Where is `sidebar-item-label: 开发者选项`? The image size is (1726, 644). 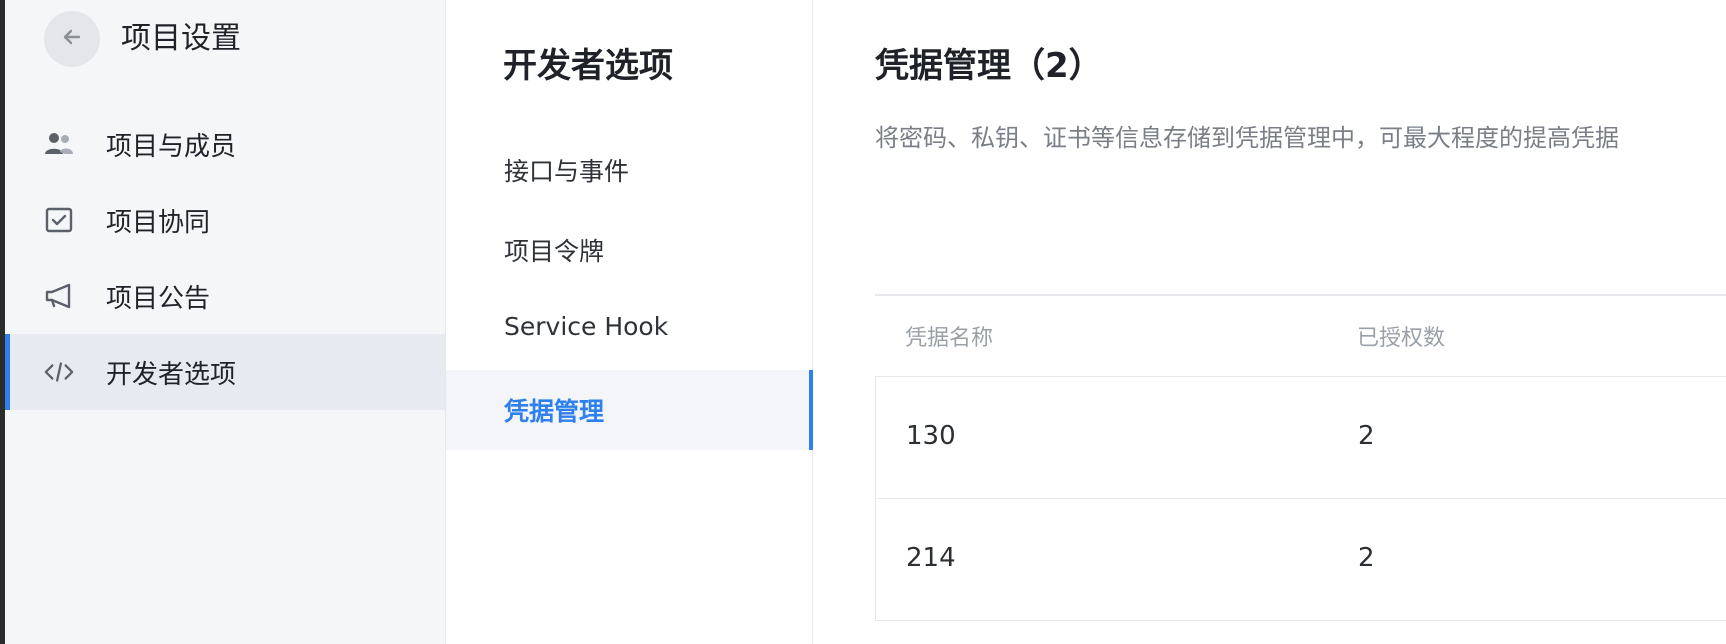 sidebar-item-label: 开发者选项 is located at coordinates (171, 374).